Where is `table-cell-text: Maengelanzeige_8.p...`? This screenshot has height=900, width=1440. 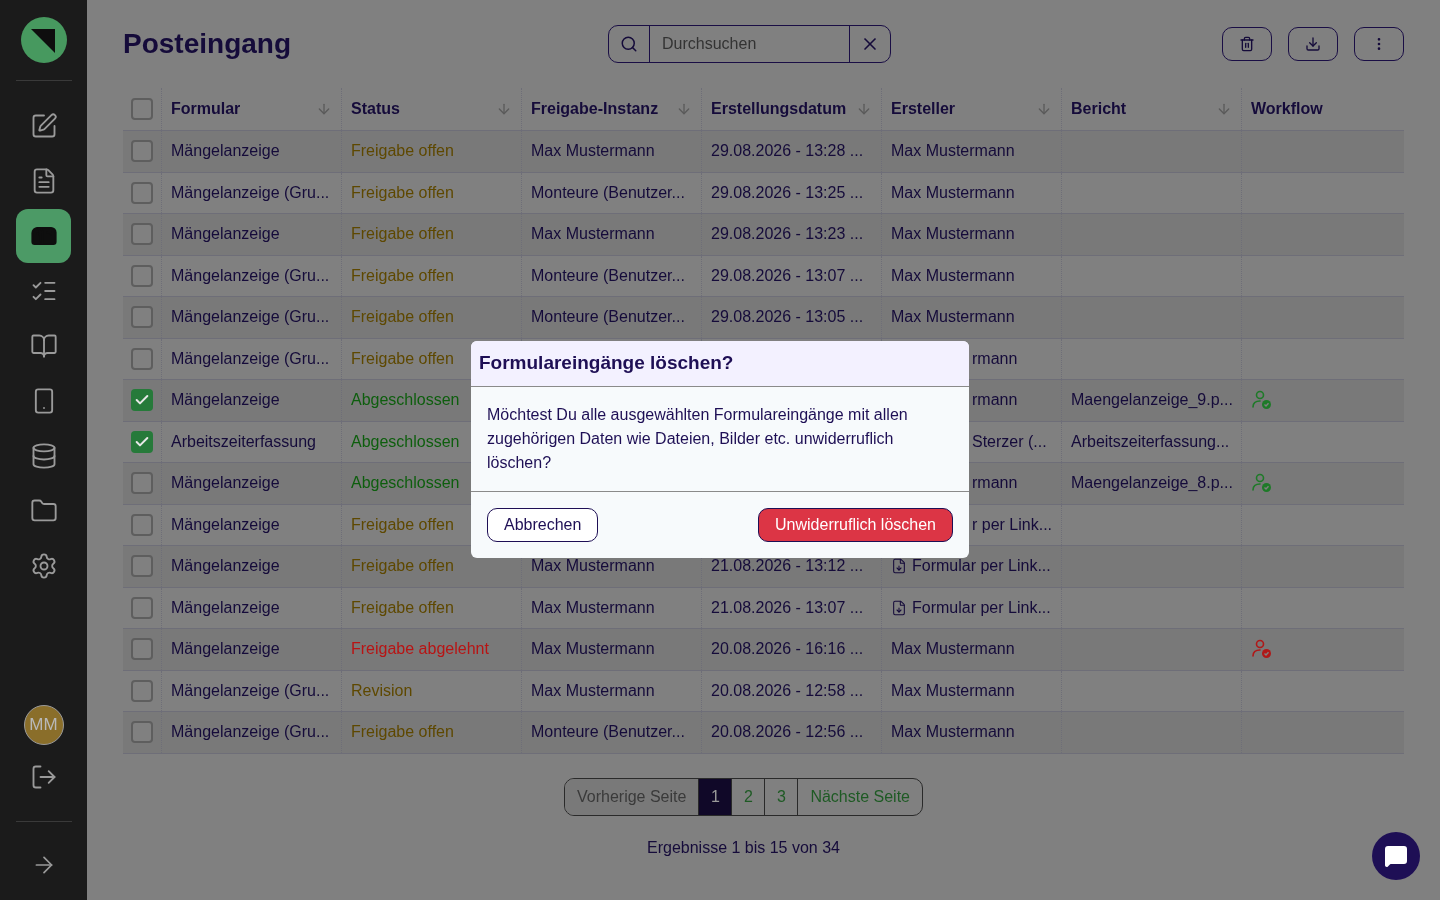 table-cell-text: Maengelanzeige_8.p... is located at coordinates (1152, 483).